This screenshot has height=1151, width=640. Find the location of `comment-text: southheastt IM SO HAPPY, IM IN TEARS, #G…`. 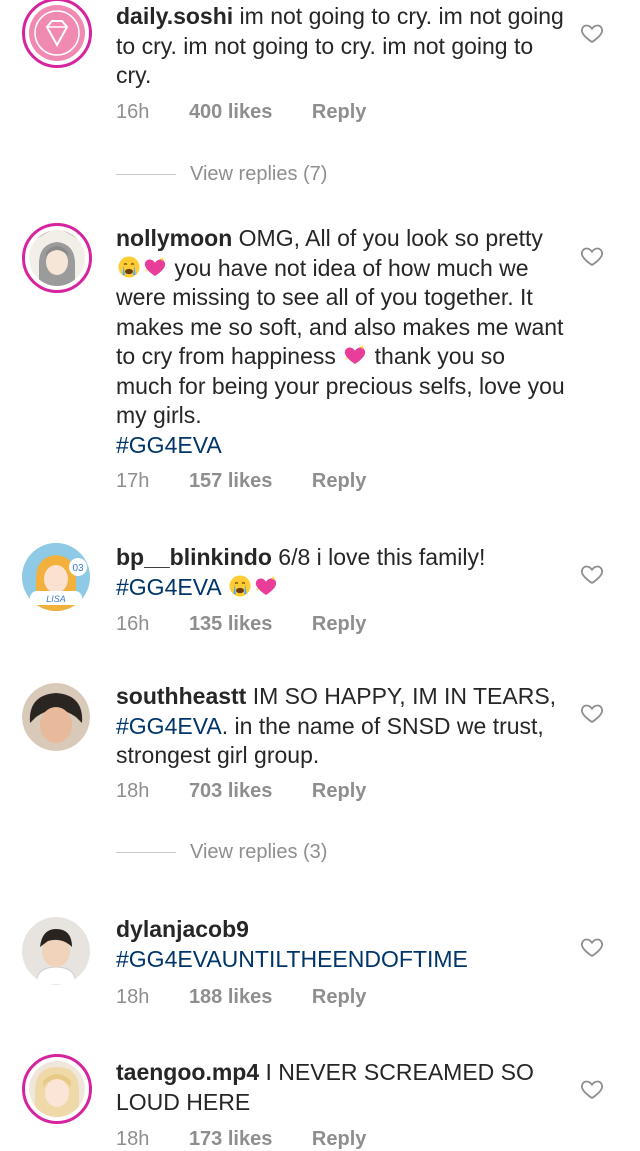

comment-text: southheastt IM SO HAPPY, IM IN TEARS, #G… is located at coordinates (341, 726).